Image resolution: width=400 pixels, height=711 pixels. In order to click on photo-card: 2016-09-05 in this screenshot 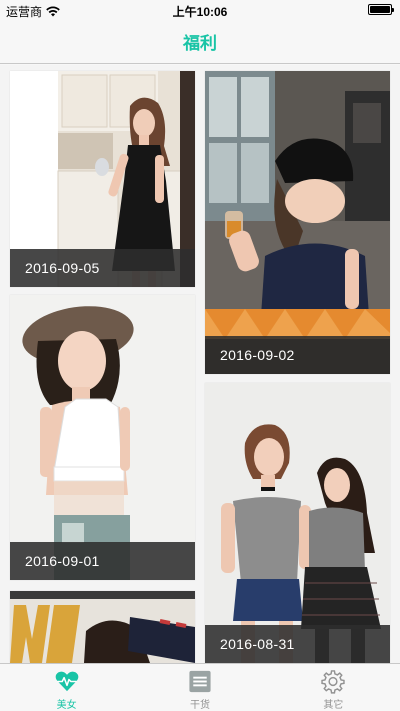, I will do `click(102, 179)`.